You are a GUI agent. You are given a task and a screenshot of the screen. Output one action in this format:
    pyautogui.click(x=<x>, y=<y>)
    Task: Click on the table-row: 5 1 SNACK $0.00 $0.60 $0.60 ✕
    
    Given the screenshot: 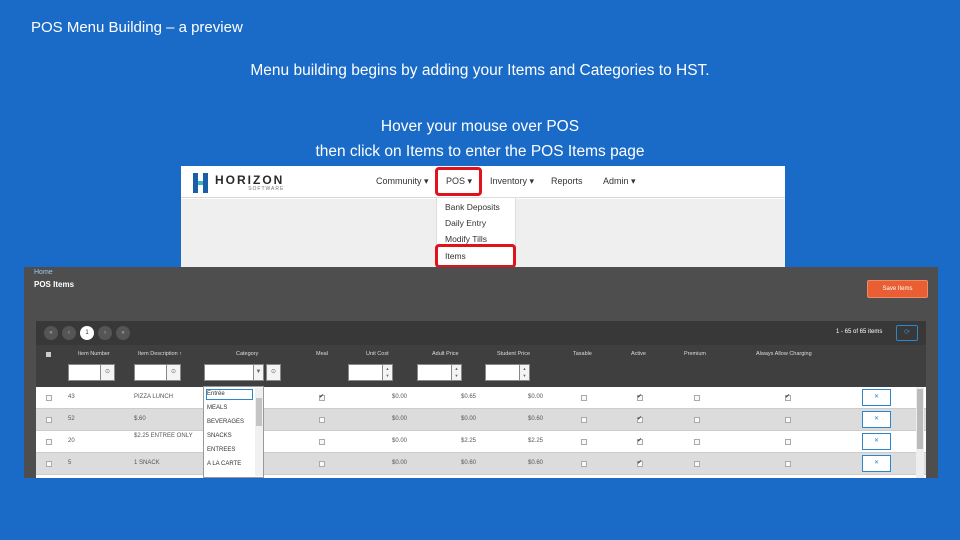 What is the action you would take?
    pyautogui.click(x=481, y=464)
    